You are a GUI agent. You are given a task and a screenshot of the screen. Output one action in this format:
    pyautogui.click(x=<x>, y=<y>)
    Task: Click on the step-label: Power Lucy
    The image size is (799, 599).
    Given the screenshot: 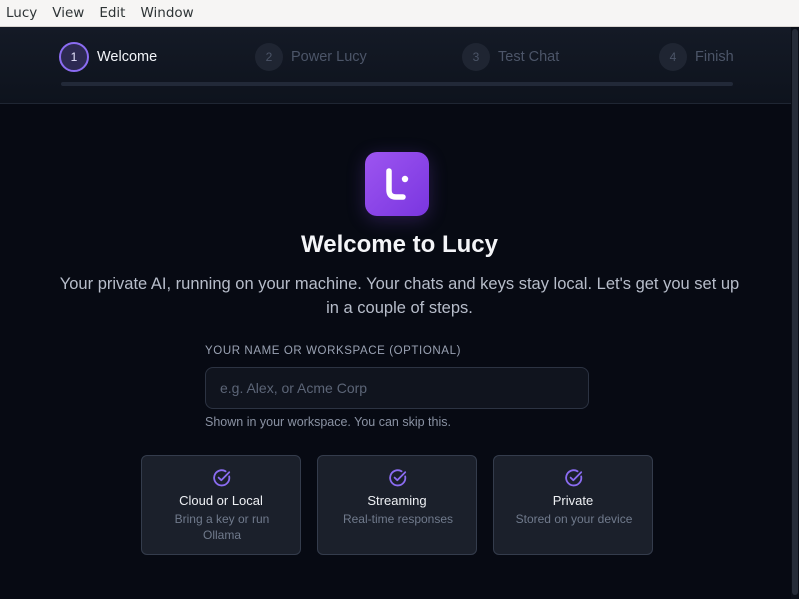 What is the action you would take?
    pyautogui.click(x=329, y=57)
    